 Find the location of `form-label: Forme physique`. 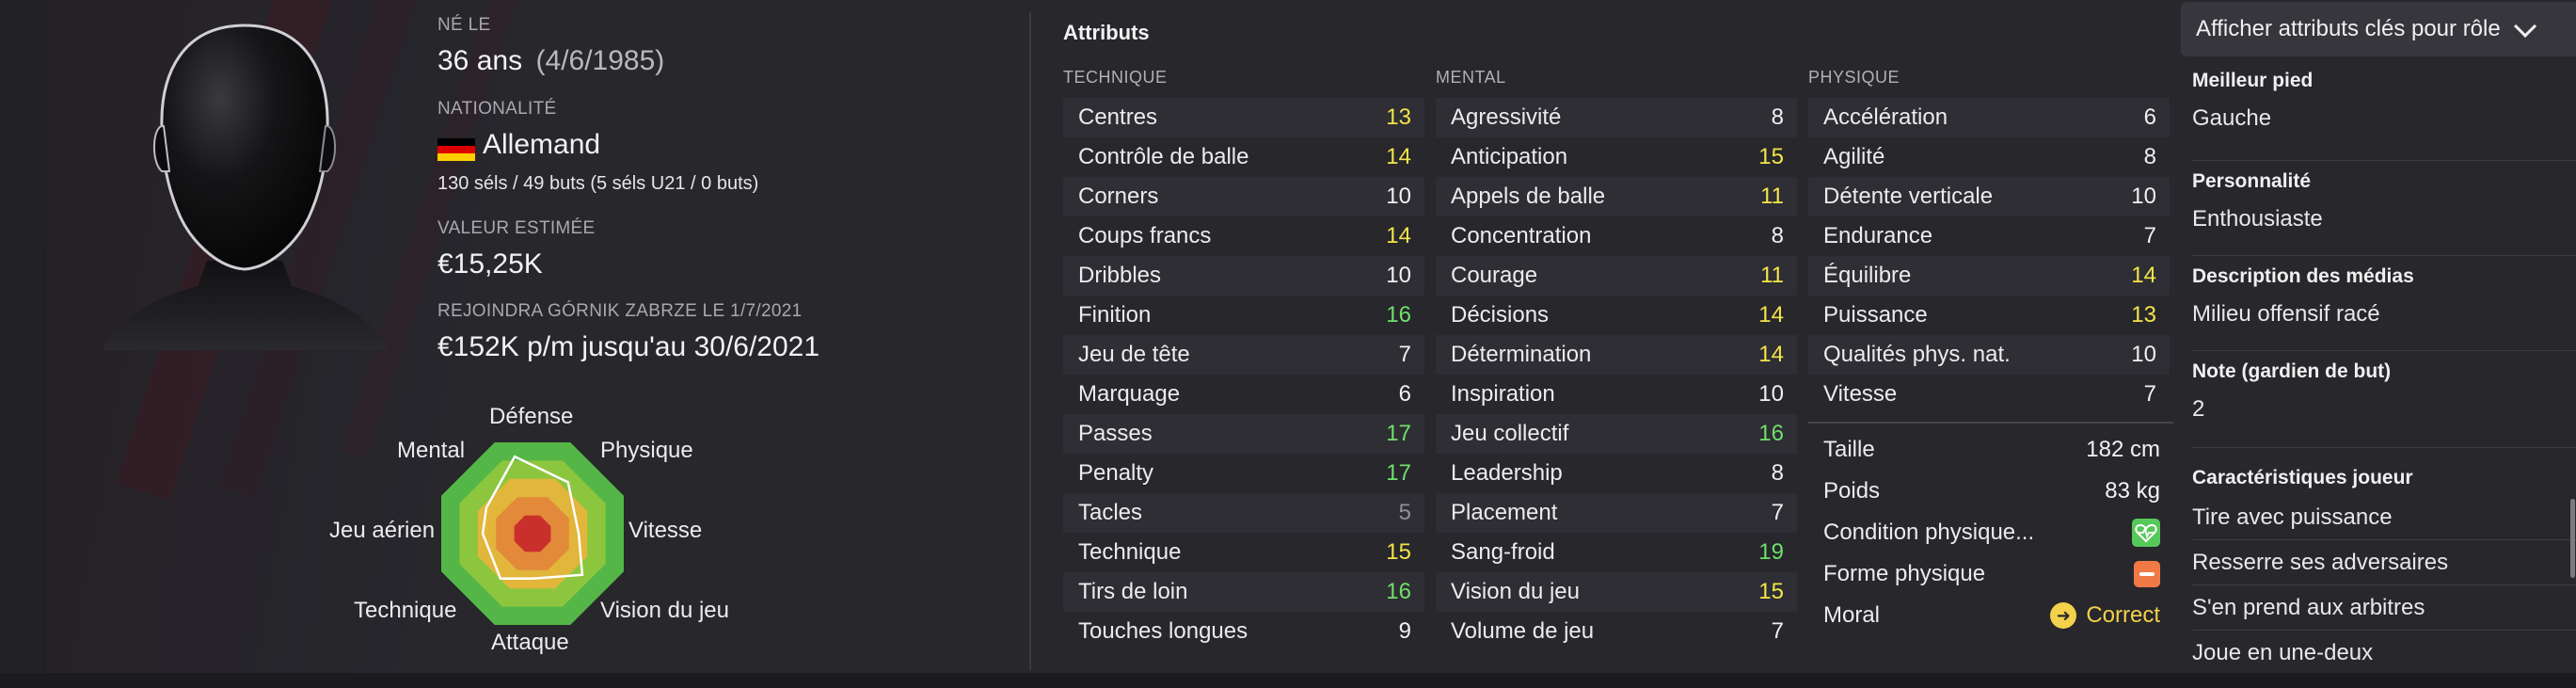

form-label: Forme physique is located at coordinates (1904, 573).